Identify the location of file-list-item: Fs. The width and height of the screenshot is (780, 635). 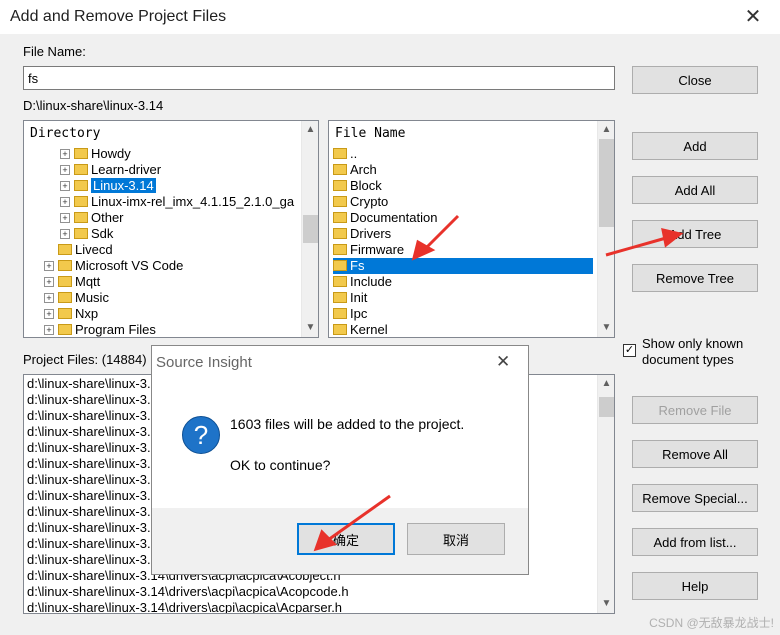
(463, 266).